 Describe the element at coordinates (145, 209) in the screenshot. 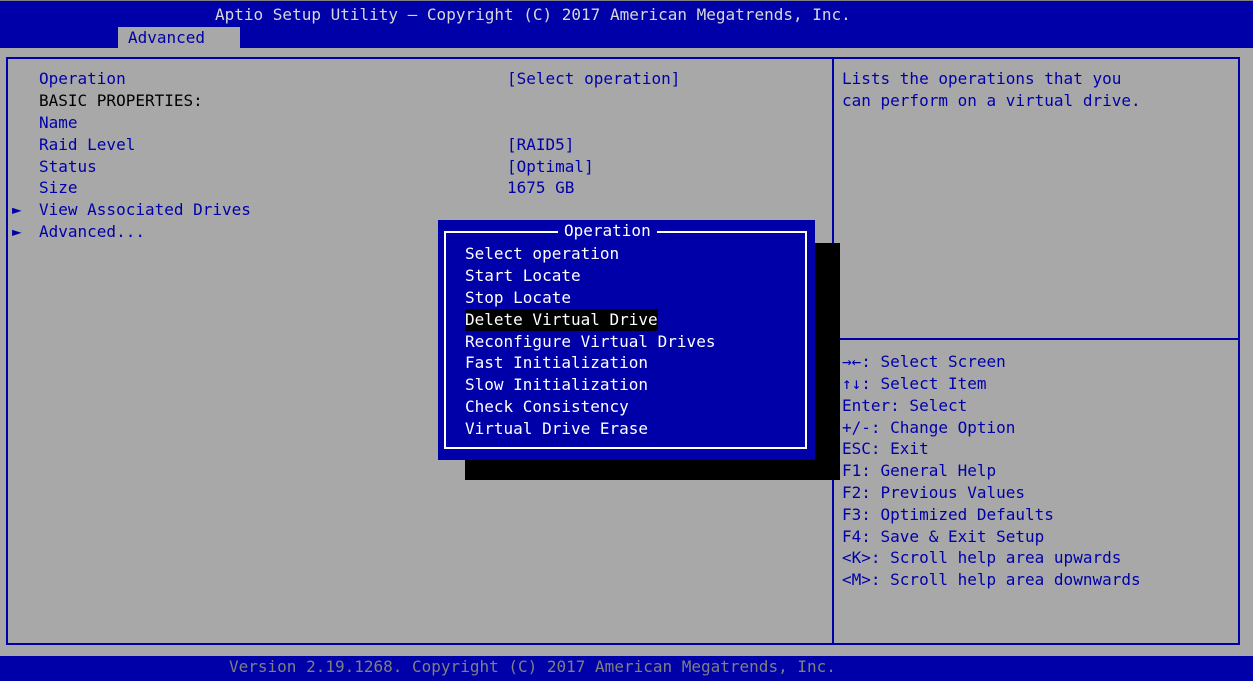

I see `submenu-view-associated-drives-label: View Associated Drives` at that location.